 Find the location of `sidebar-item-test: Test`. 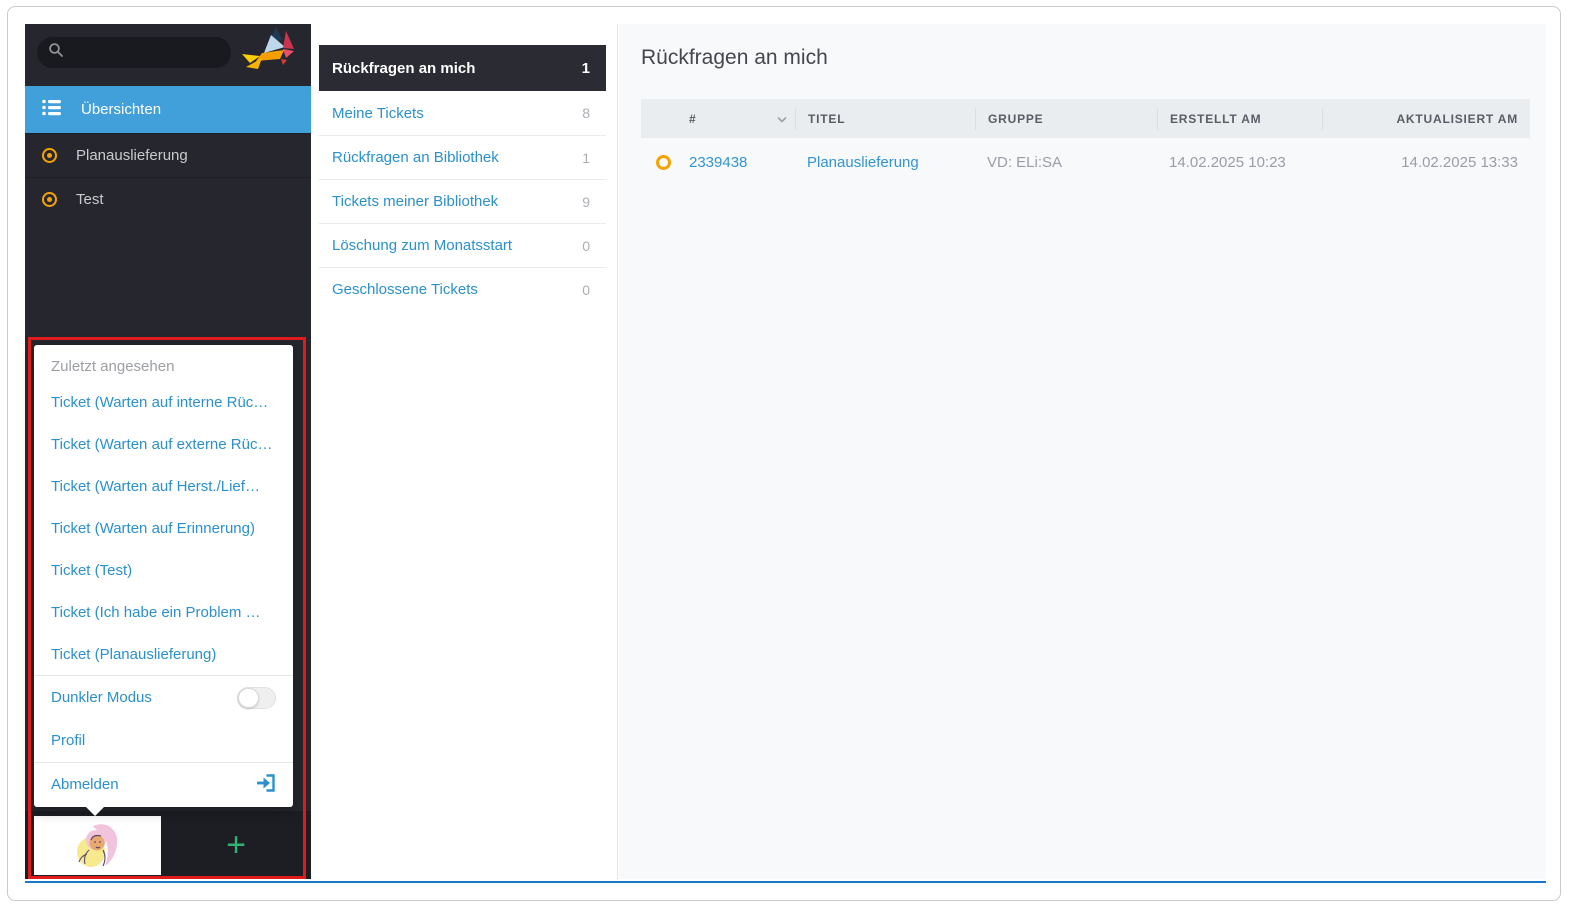

sidebar-item-test: Test is located at coordinates (168, 199).